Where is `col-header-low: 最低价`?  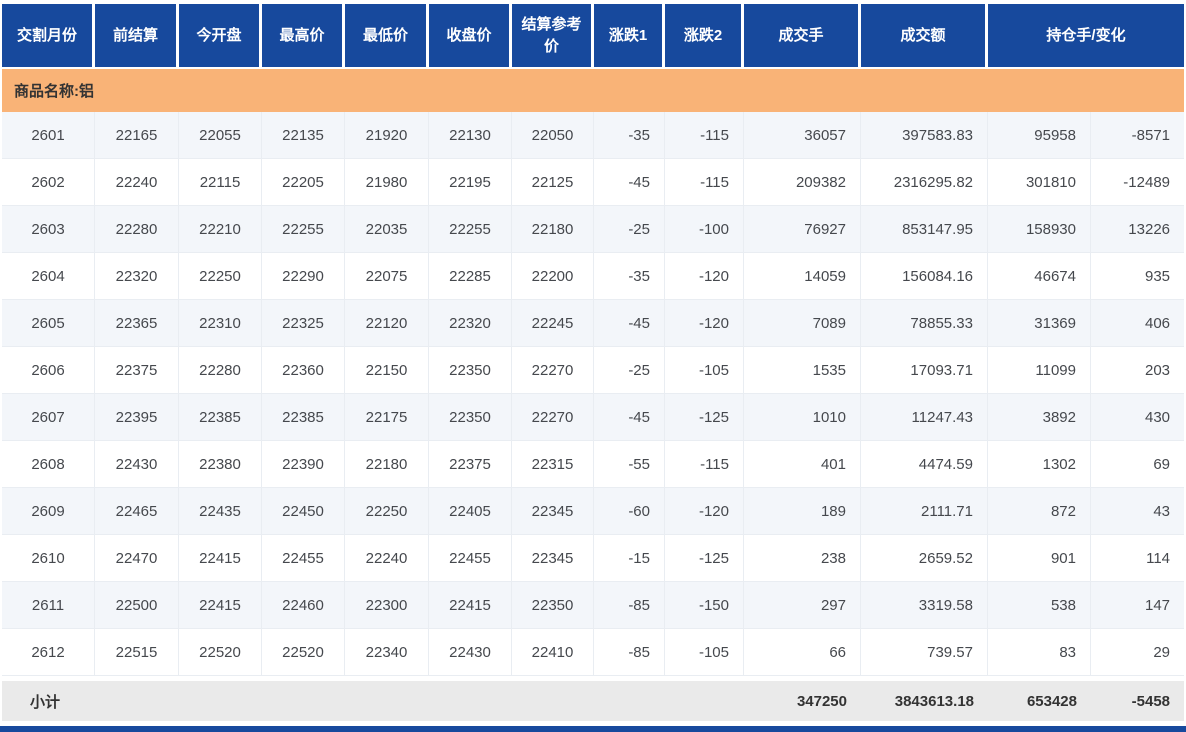 col-header-low: 最低价 is located at coordinates (387, 36).